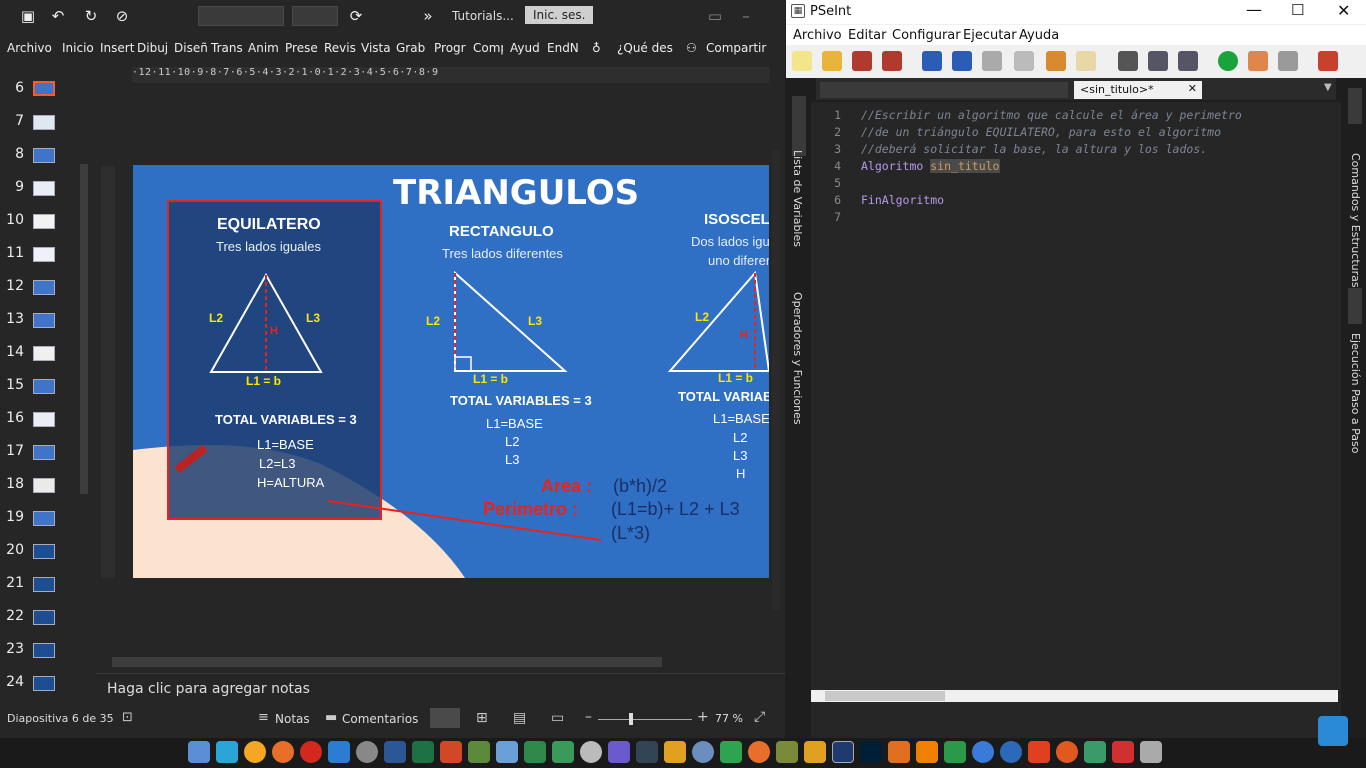 This screenshot has height=768, width=1366. Describe the element at coordinates (339, 752) in the screenshot. I see `edge-icon` at that location.